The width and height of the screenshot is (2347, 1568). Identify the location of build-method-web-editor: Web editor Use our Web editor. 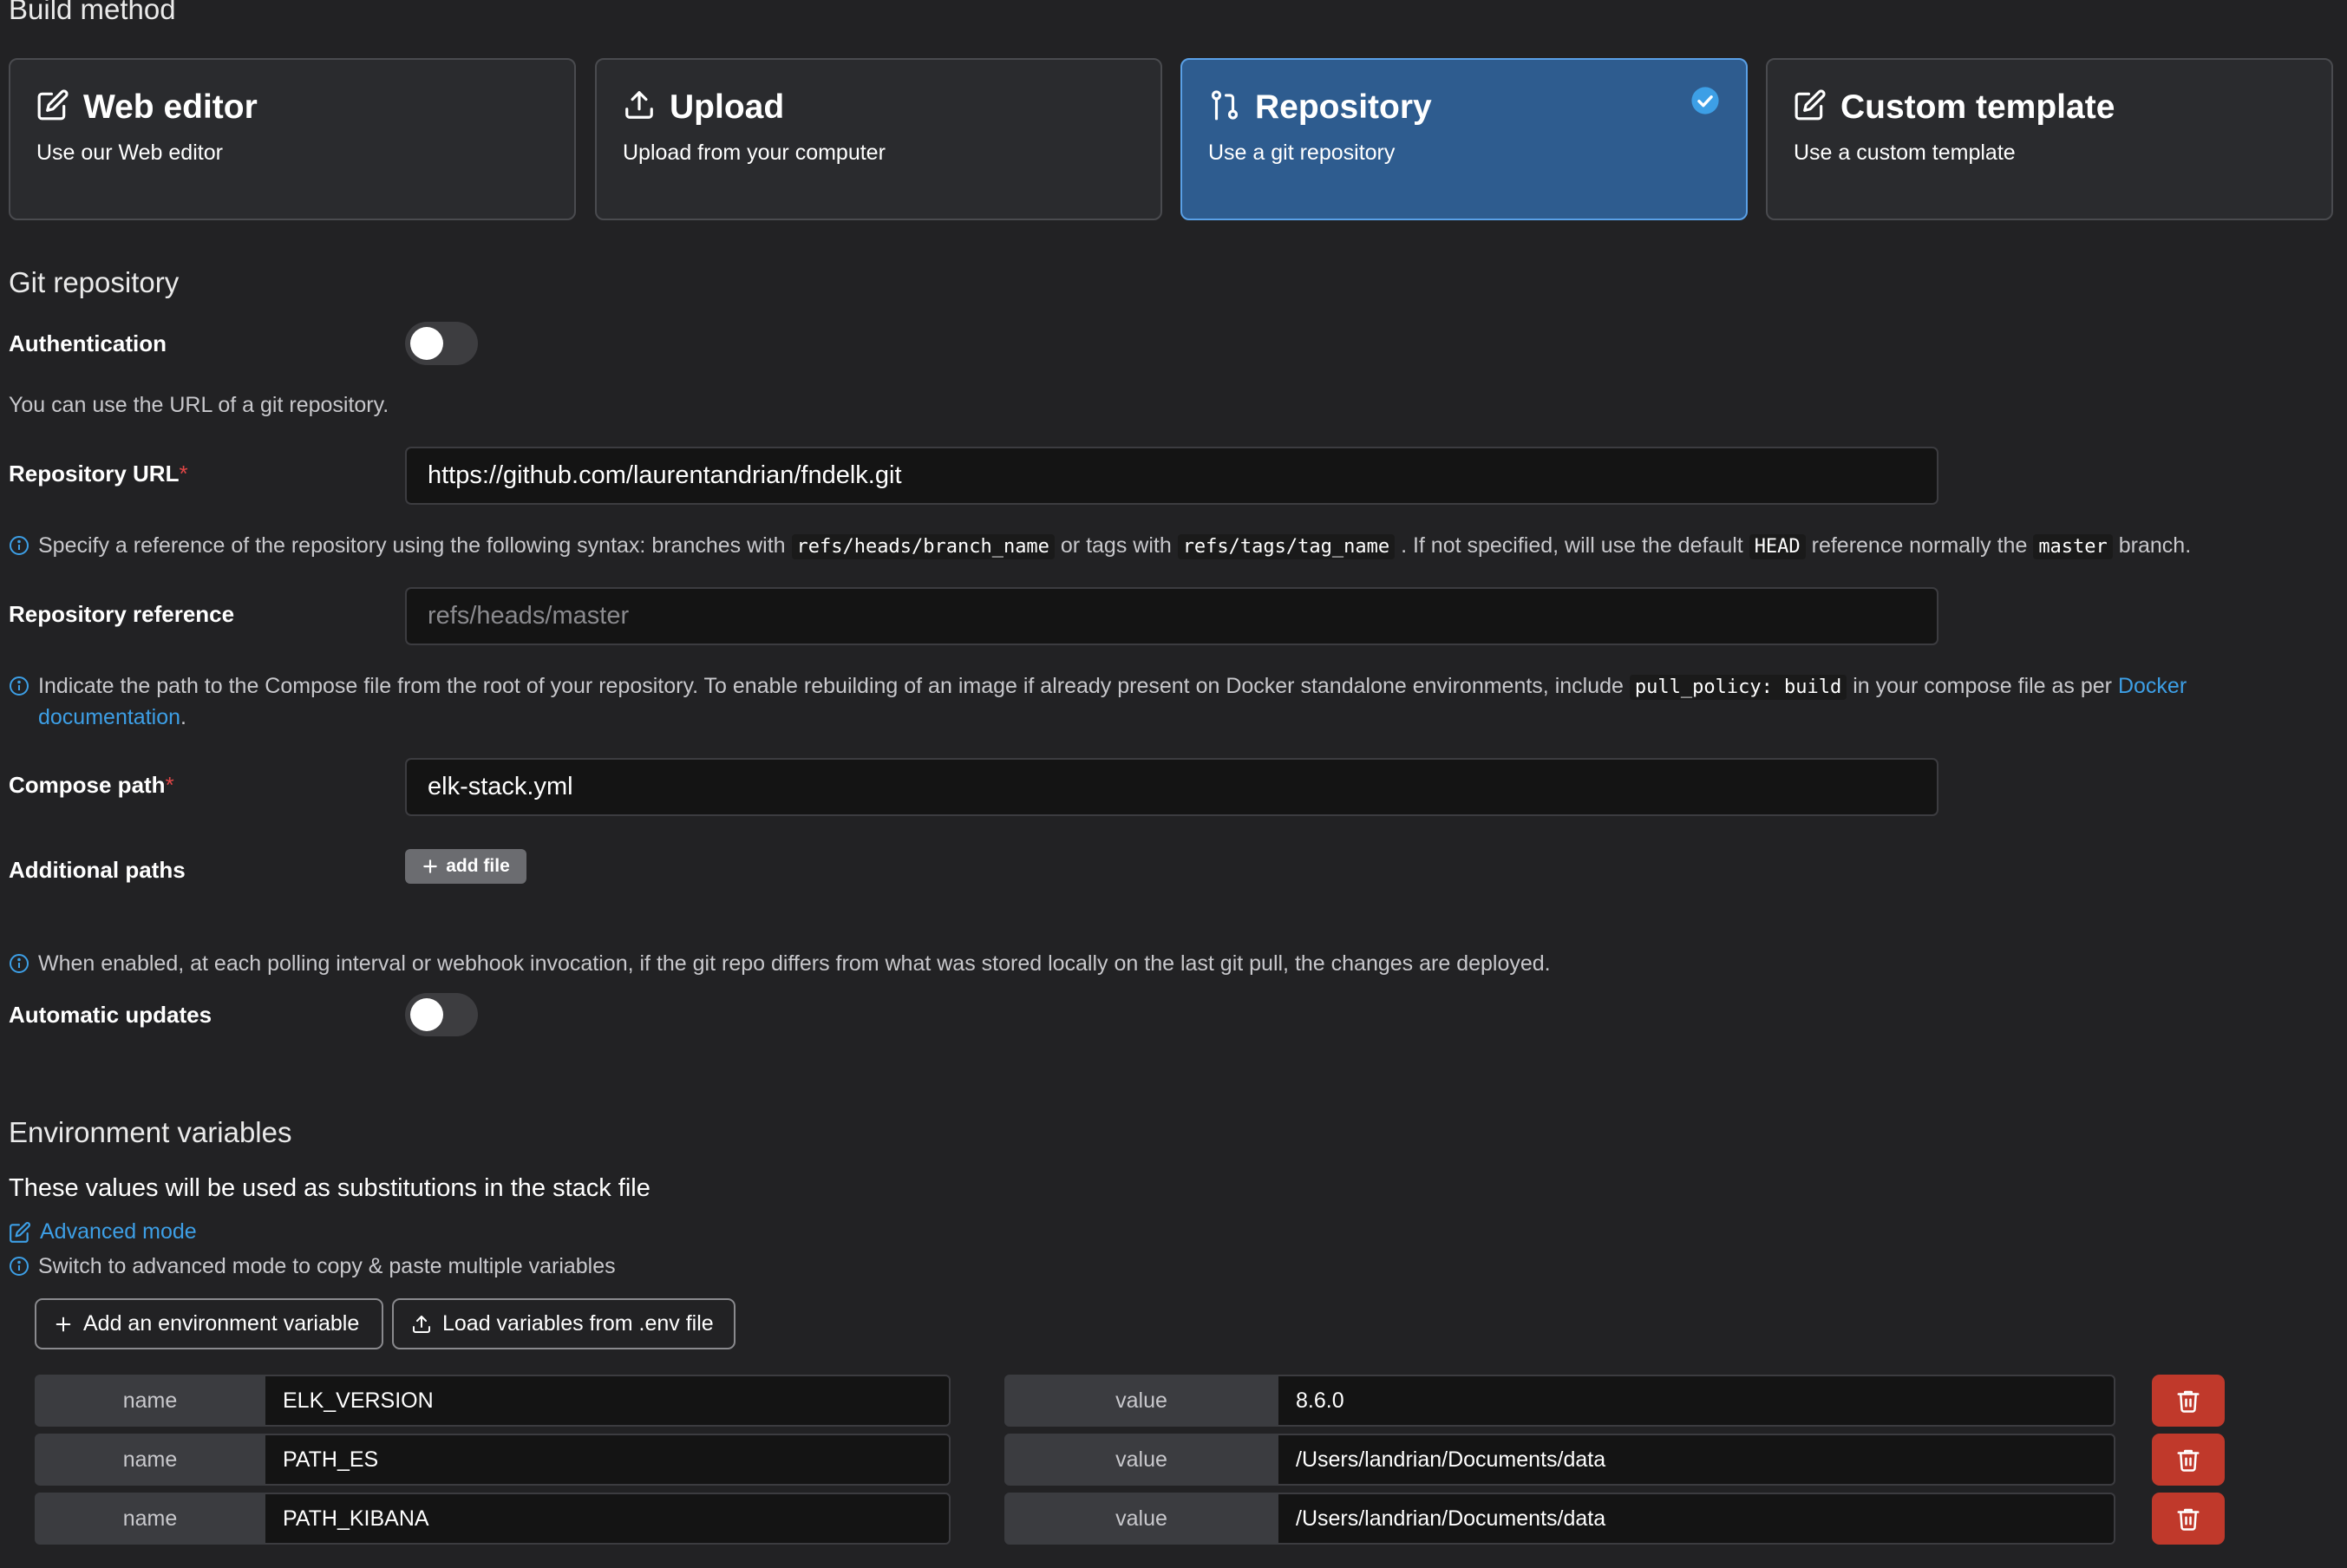
(292, 139).